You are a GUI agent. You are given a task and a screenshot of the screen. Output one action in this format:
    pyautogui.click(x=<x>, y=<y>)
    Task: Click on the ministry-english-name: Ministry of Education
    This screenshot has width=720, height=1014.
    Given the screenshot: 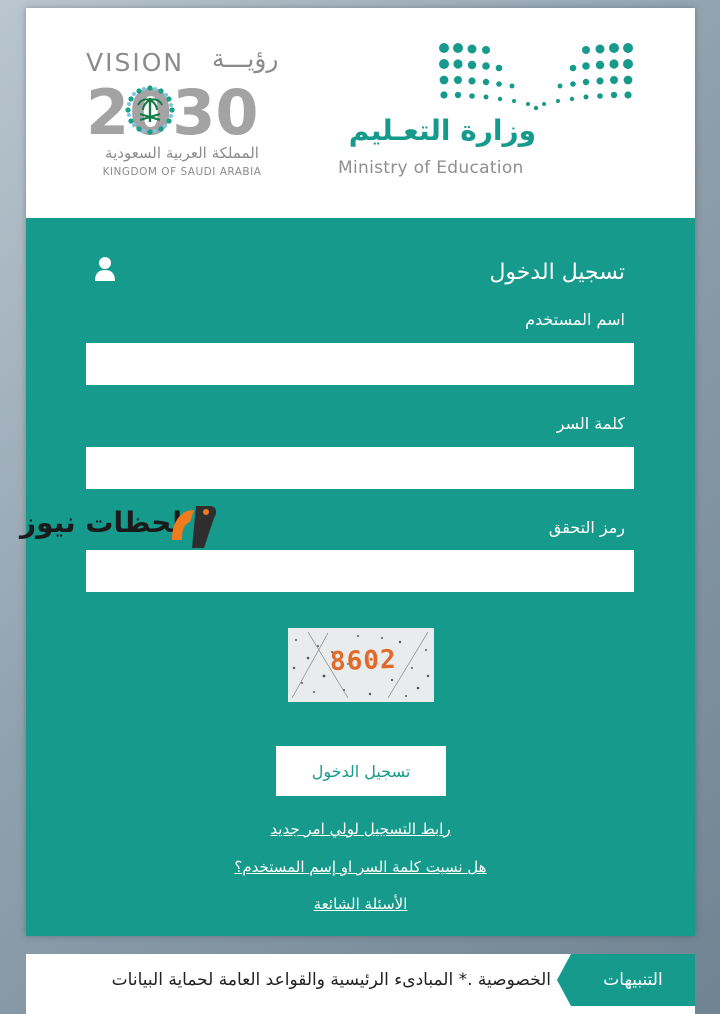 What is the action you would take?
    pyautogui.click(x=431, y=168)
    